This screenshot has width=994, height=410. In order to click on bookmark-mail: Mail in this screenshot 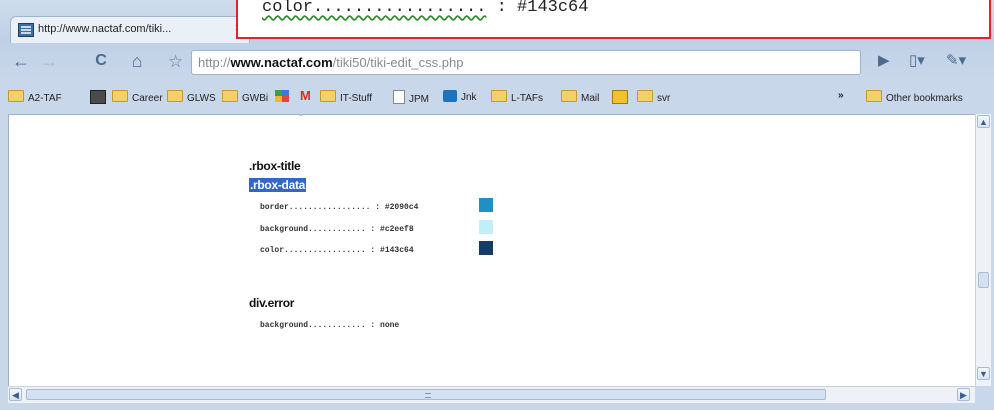, I will do `click(580, 98)`.